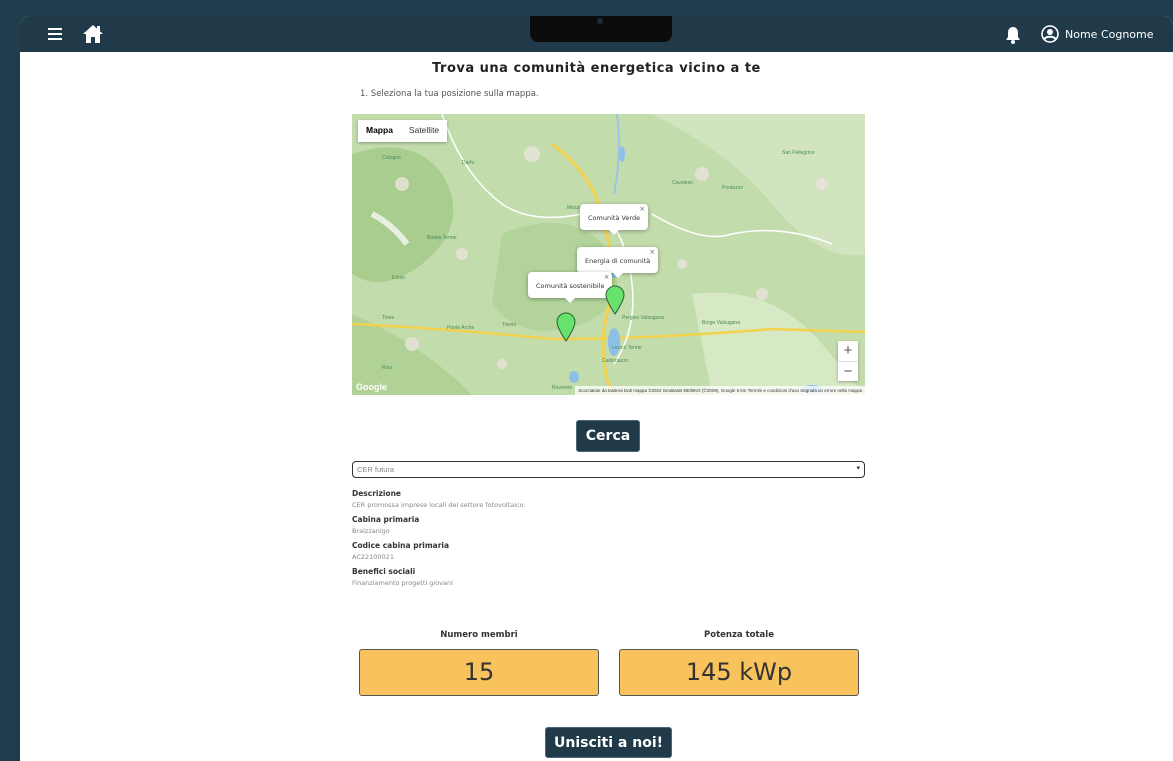  Describe the element at coordinates (479, 635) in the screenshot. I see `members-count-label: Numero membri` at that location.